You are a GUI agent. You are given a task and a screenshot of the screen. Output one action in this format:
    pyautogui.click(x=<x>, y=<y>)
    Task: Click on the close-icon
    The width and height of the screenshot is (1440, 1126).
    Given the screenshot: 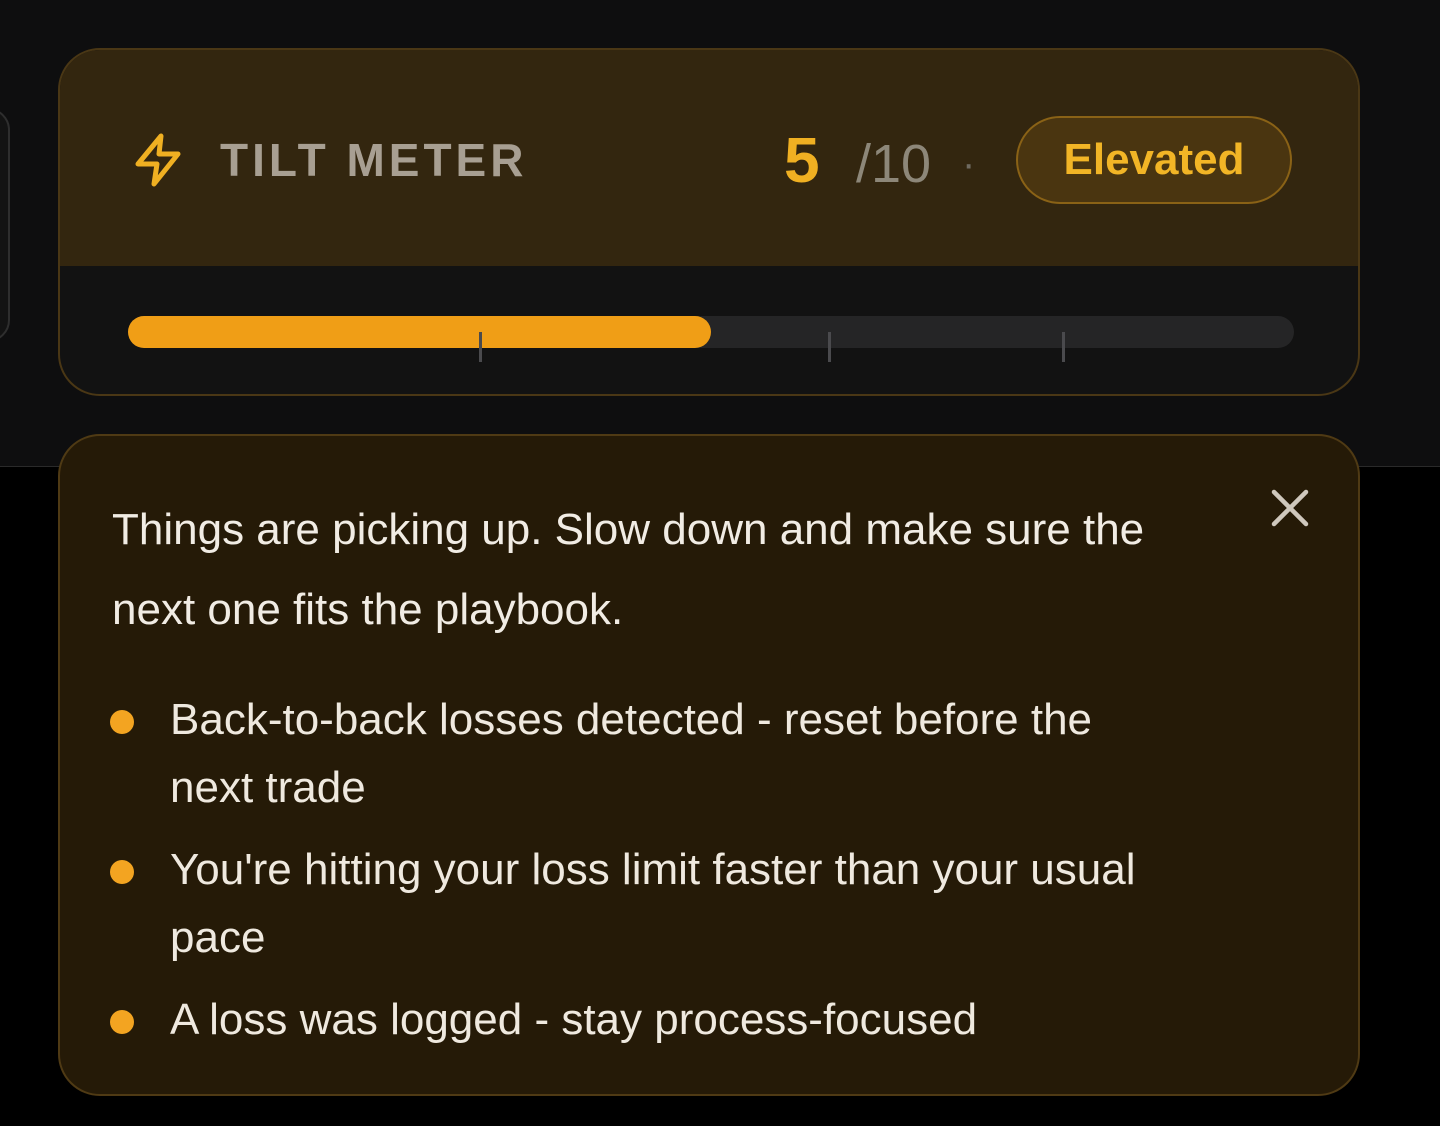 What is the action you would take?
    pyautogui.click(x=1290, y=508)
    